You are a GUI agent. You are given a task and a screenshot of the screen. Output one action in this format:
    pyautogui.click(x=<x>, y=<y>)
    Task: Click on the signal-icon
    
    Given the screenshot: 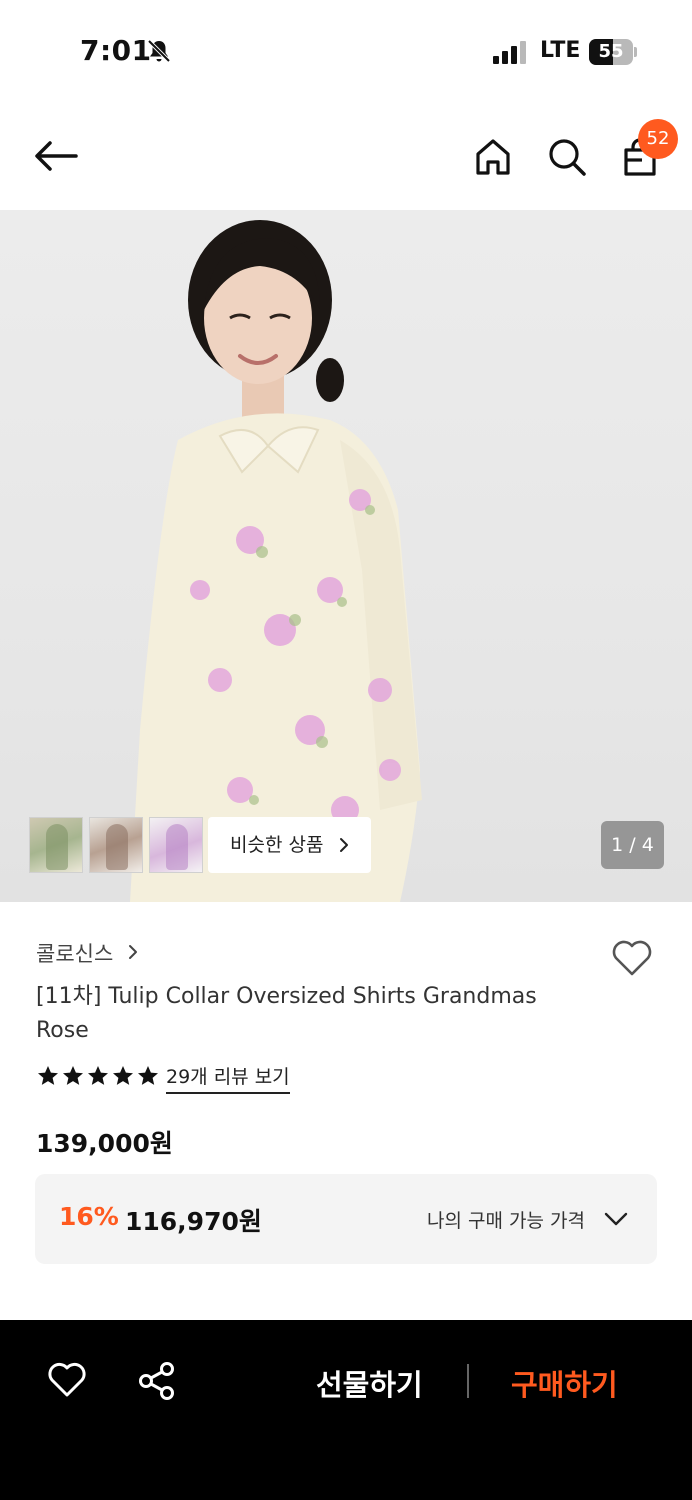 What is the action you would take?
    pyautogui.click(x=509, y=52)
    